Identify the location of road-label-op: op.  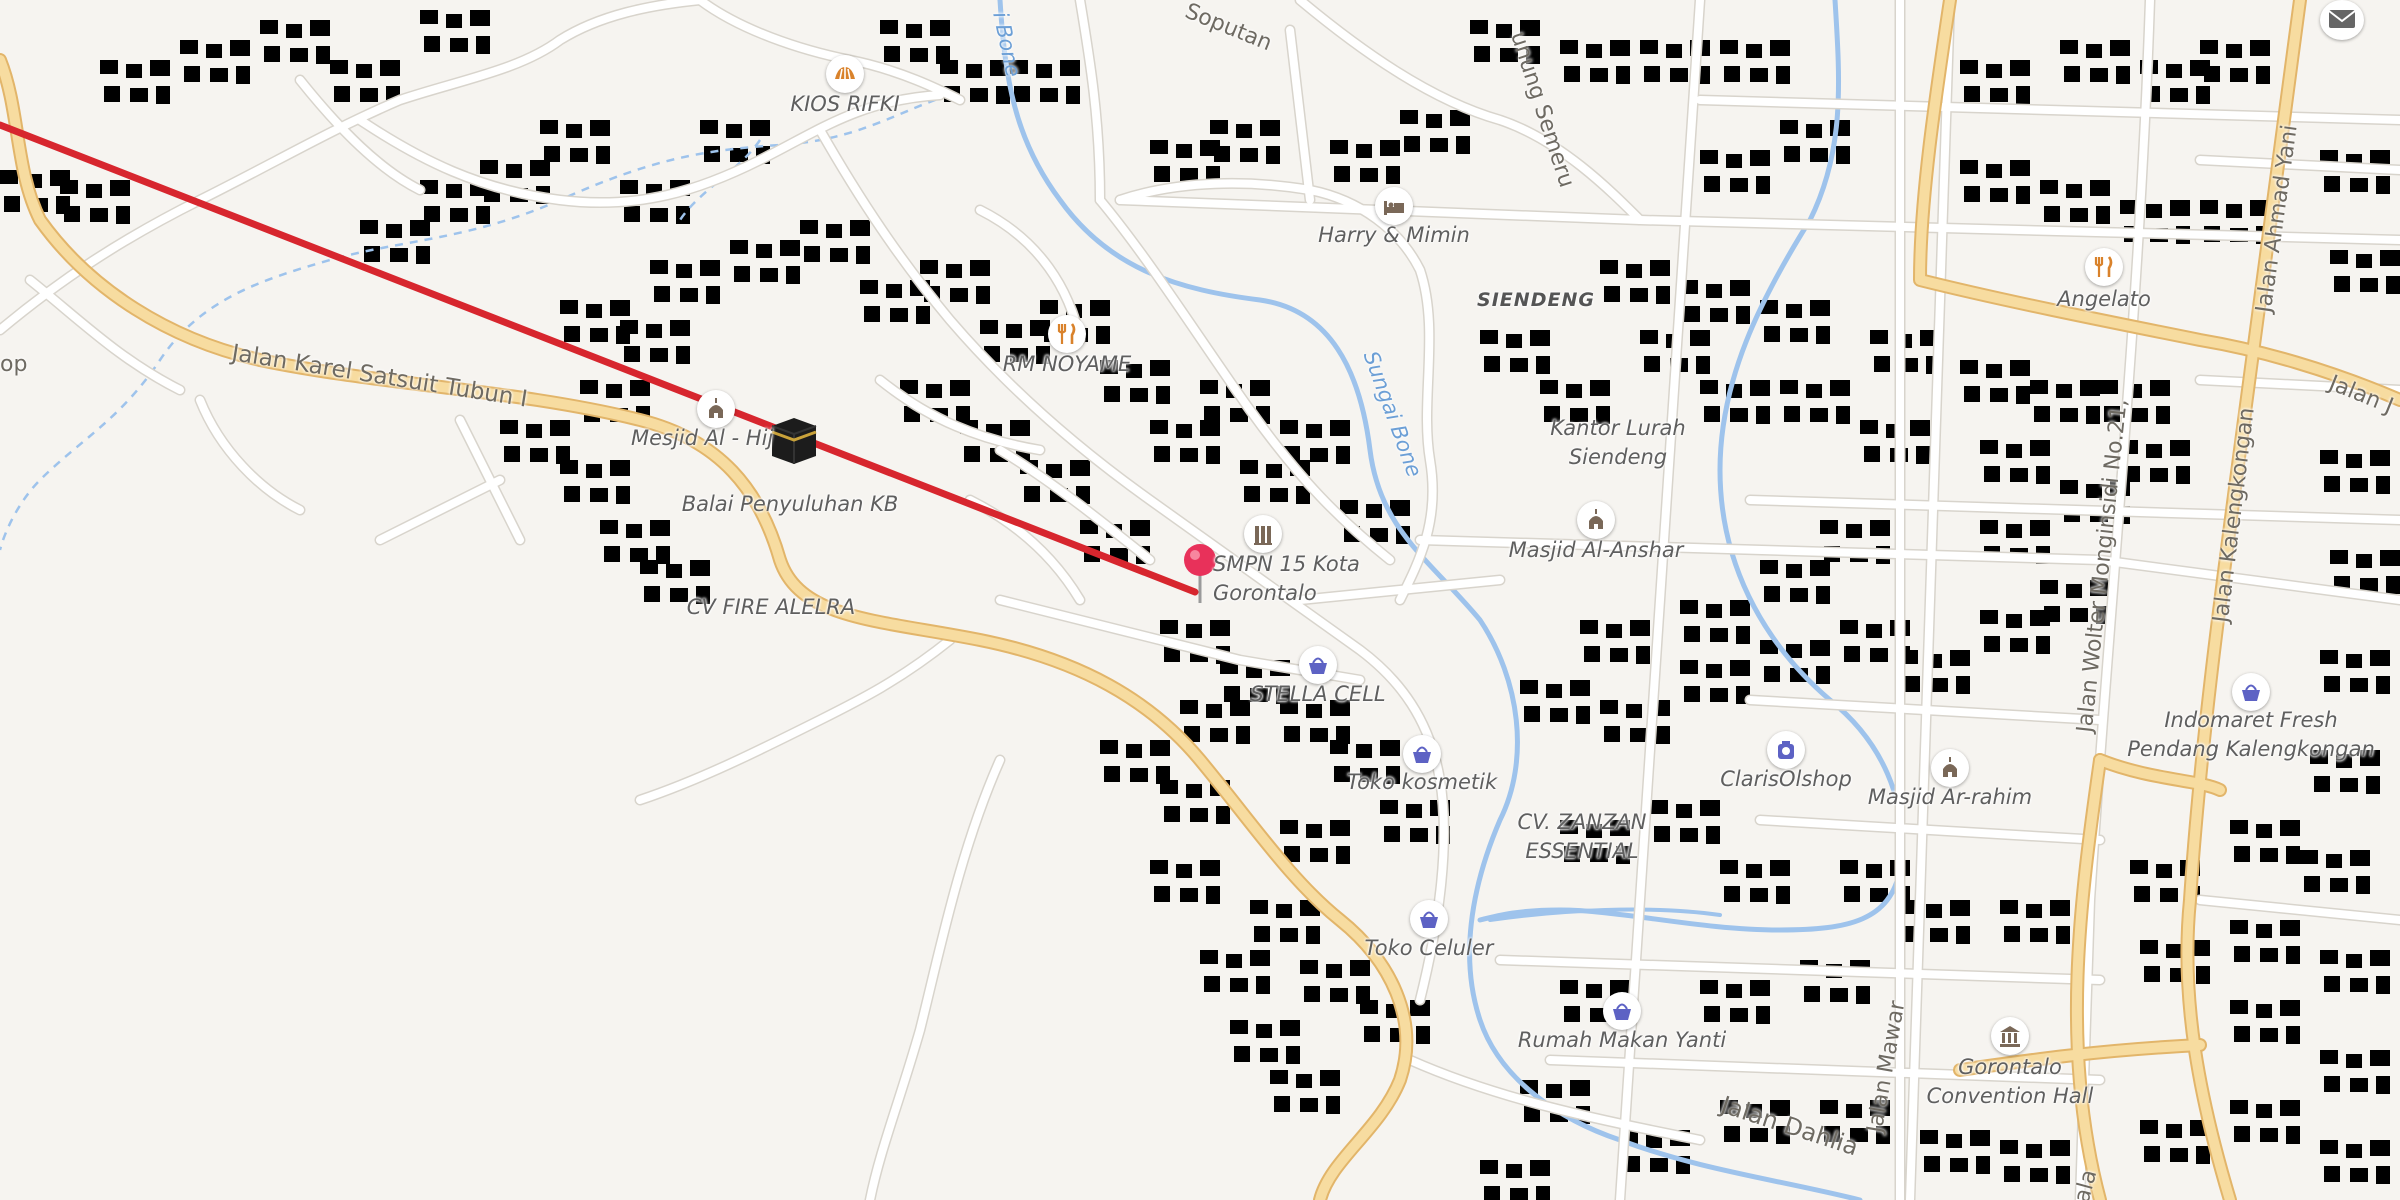
(14, 364).